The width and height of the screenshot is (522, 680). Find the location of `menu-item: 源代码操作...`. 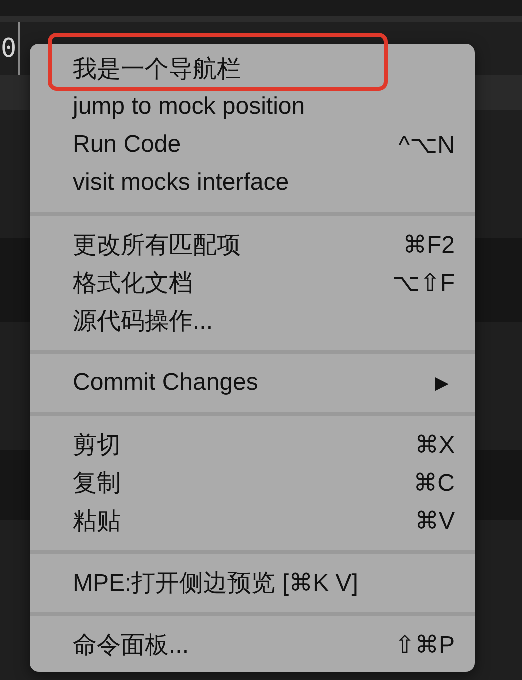

menu-item: 源代码操作... is located at coordinates (143, 321).